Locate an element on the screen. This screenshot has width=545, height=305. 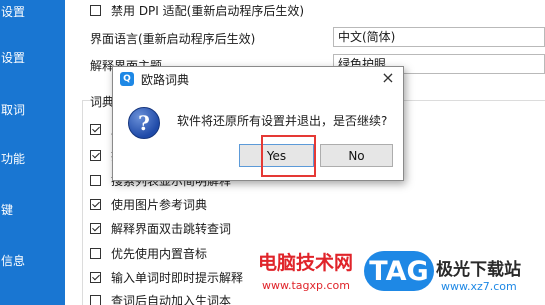
dialog-title-bar: Q 欧路词典 × is located at coordinates (258, 79).